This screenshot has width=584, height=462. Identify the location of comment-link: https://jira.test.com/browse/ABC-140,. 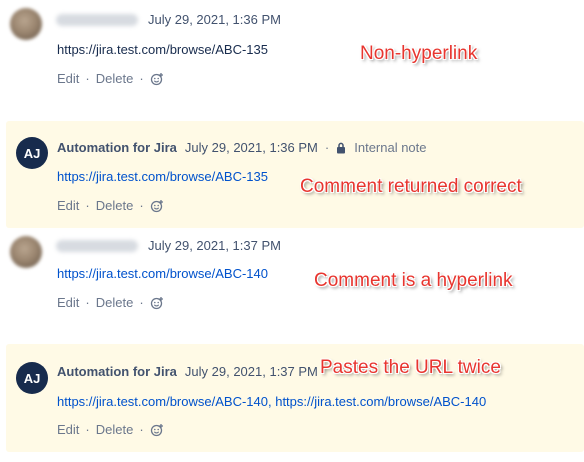
(164, 401).